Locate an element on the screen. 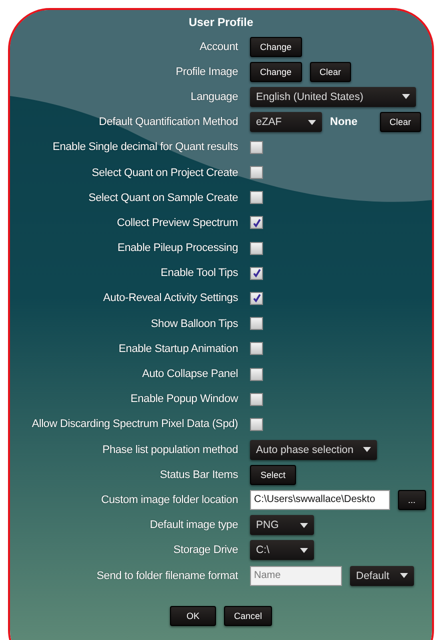 Image resolution: width=439 pixels, height=640 pixels. setting-label: Collect Preview Spectrum is located at coordinates (177, 222).